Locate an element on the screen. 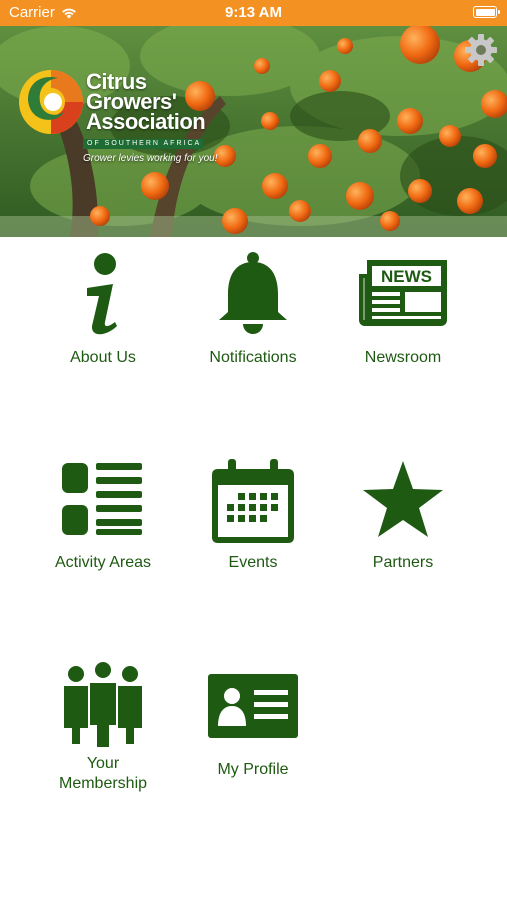  star-icon is located at coordinates (403, 499).